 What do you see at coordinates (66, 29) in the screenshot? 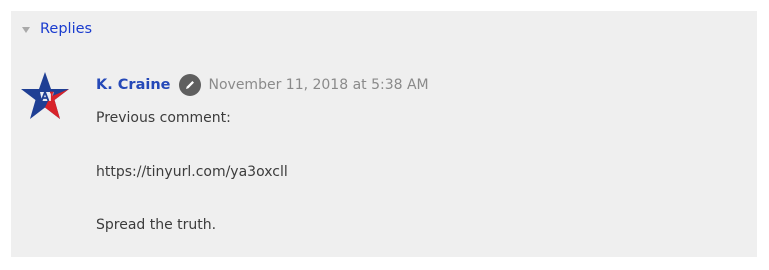
I see `replies-label: Replies` at bounding box center [66, 29].